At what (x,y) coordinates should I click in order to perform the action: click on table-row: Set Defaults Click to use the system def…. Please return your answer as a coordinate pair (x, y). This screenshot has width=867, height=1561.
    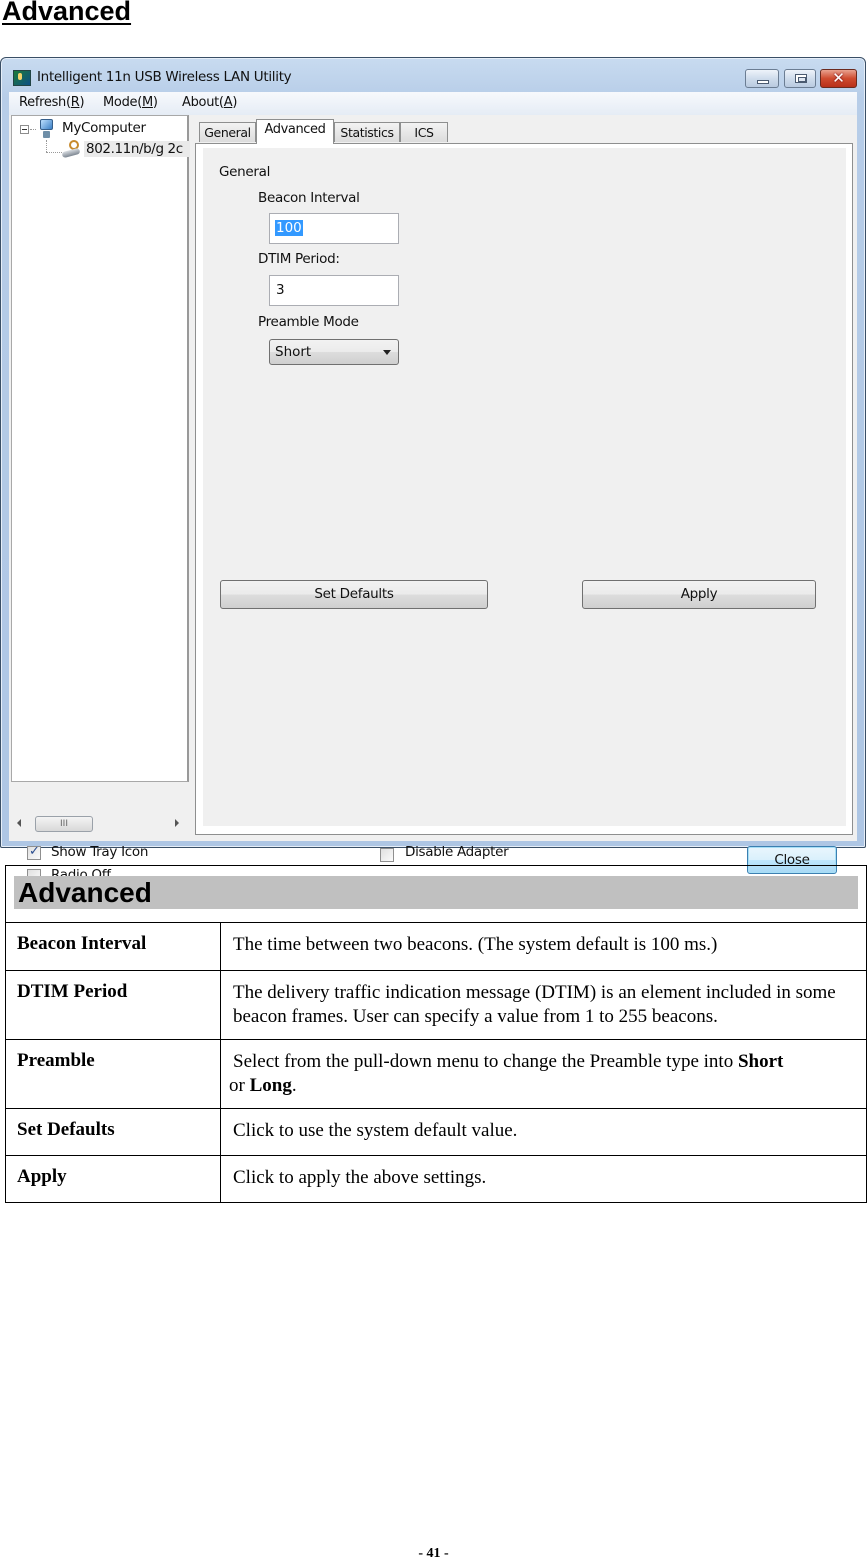
    Looking at the image, I should click on (436, 1132).